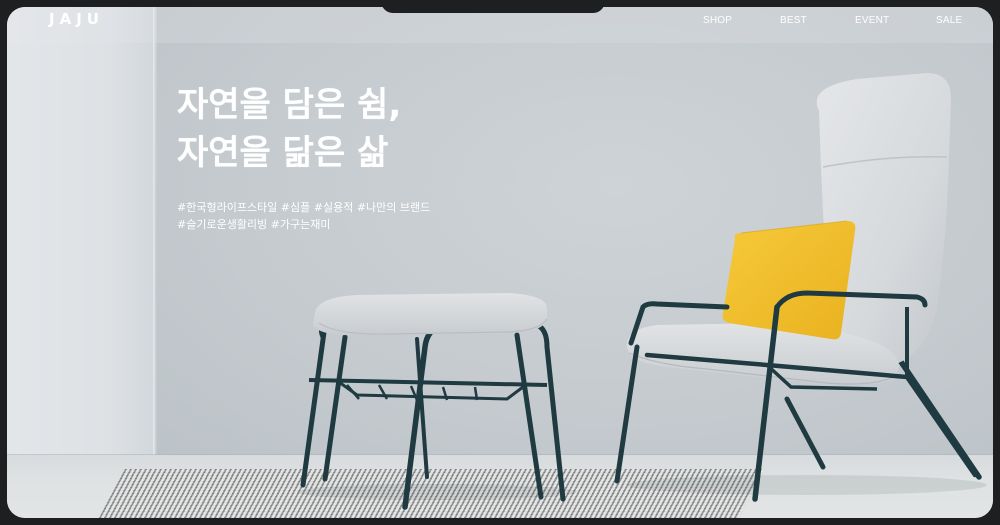 This screenshot has height=525, width=1000. What do you see at coordinates (493, 6) in the screenshot?
I see `device-notch` at bounding box center [493, 6].